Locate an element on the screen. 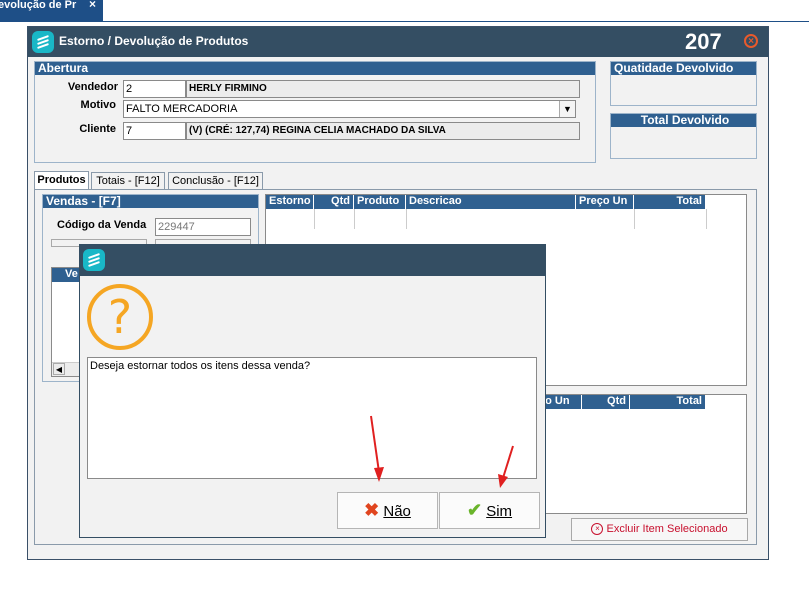 Image resolution: width=809 pixels, height=613 pixels. arrow-to-sim is located at coordinates (508, 462).